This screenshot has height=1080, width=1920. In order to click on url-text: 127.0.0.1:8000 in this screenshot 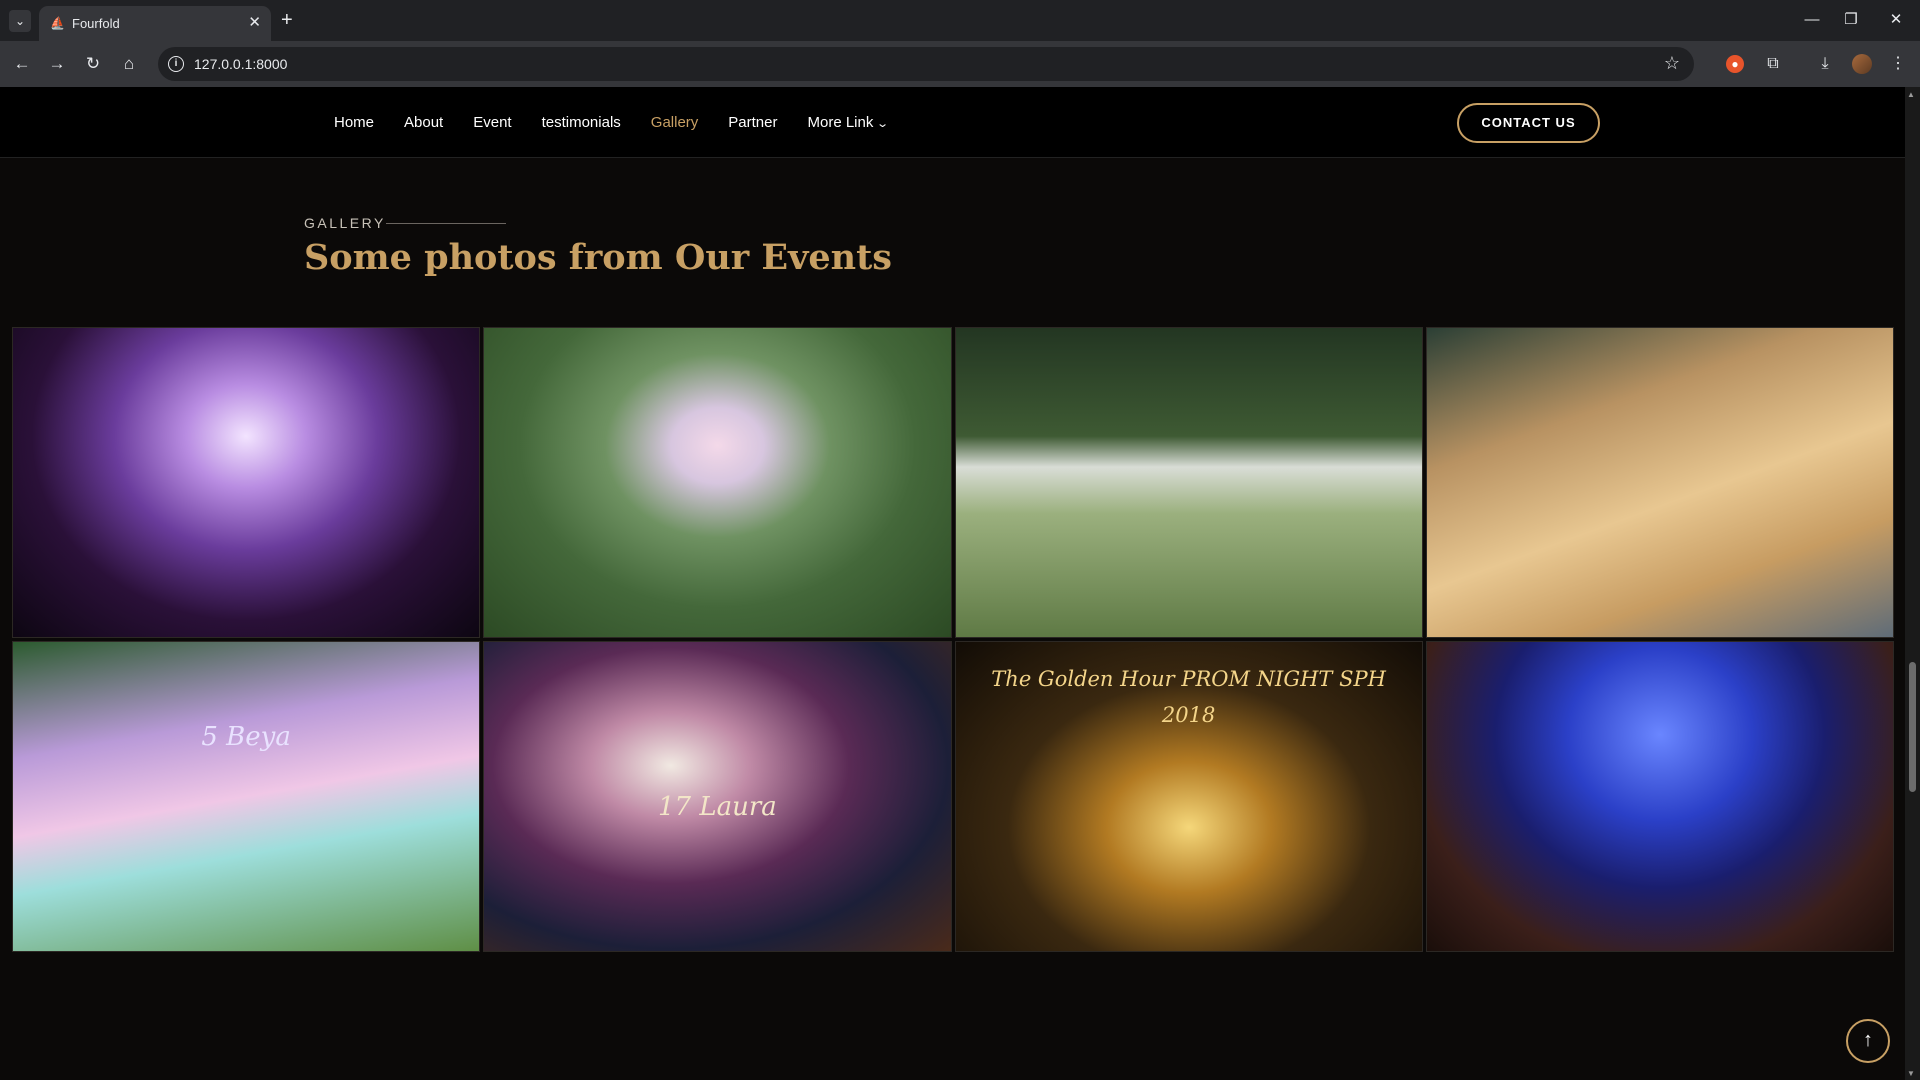, I will do `click(240, 64)`.